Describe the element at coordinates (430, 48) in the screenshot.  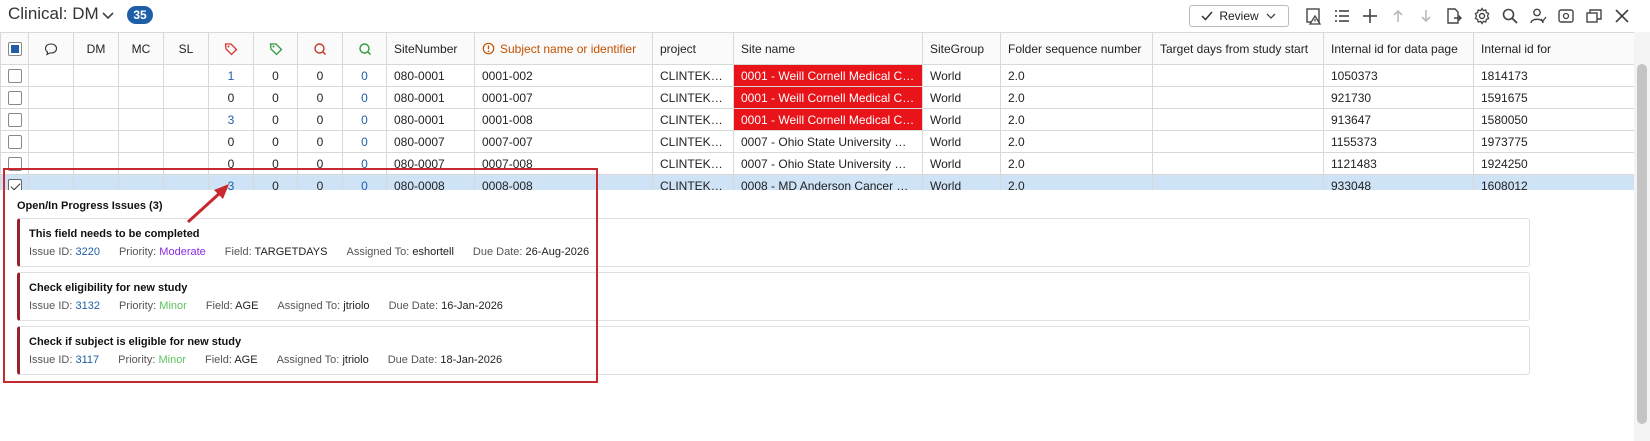
I see `site-number-column-header: SiteNumber` at that location.